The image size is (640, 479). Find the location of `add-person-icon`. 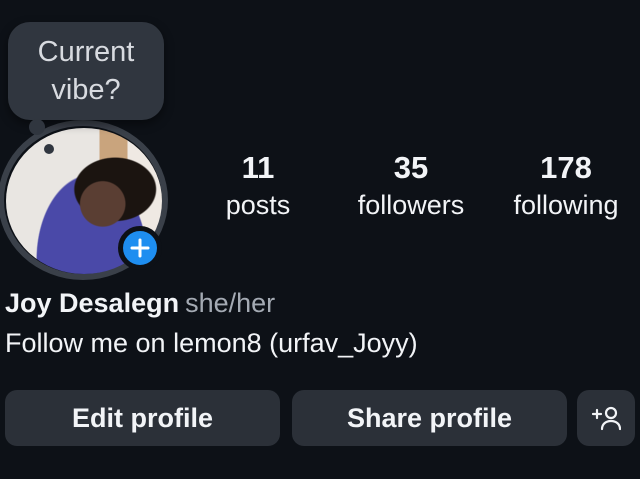

add-person-icon is located at coordinates (606, 418).